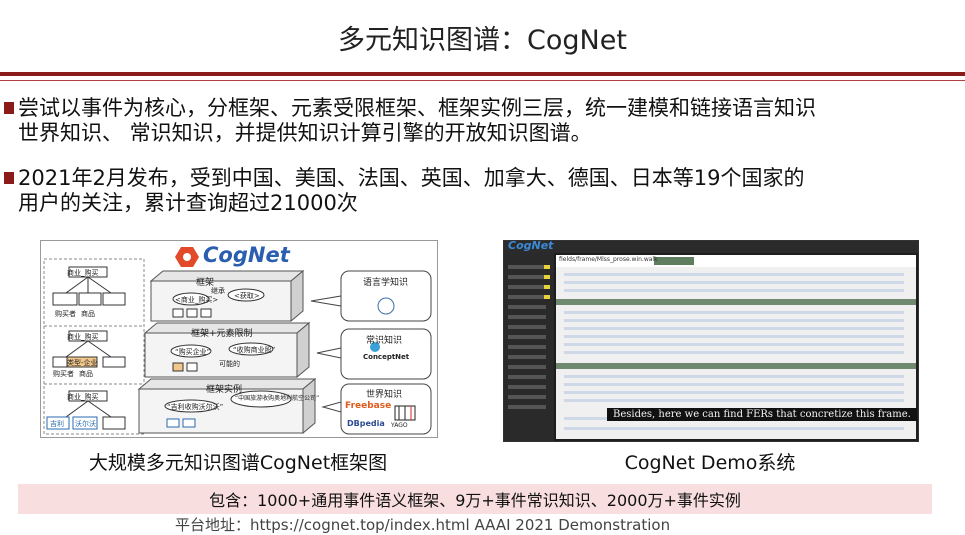  What do you see at coordinates (399, 425) in the screenshot?
I see `logo-yago: YAGO` at bounding box center [399, 425].